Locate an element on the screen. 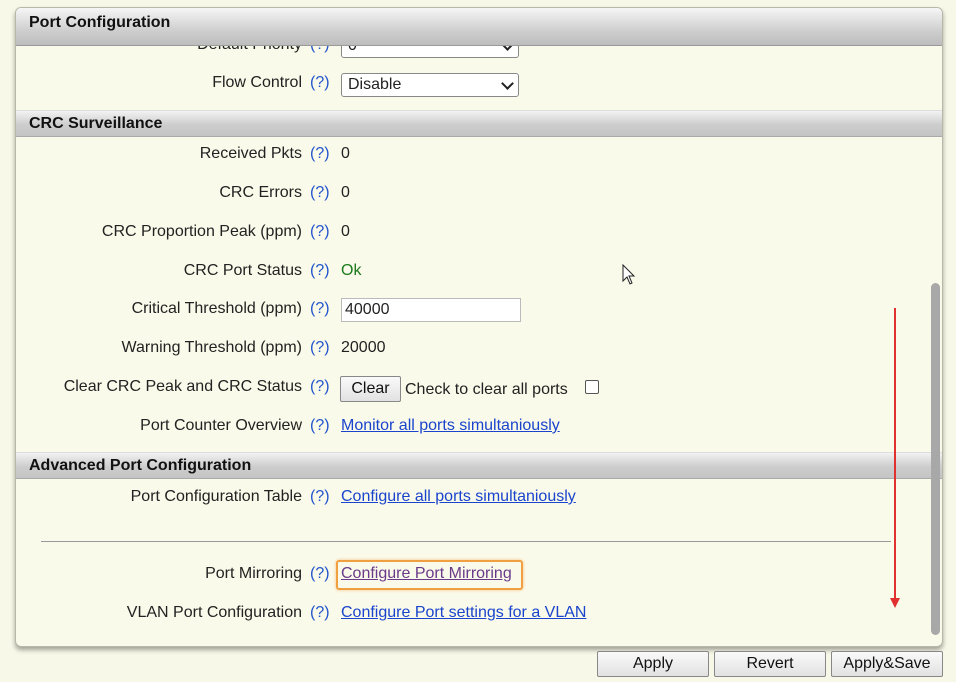 The height and width of the screenshot is (682, 956). received-pkts-label: Received Pkts is located at coordinates (250, 153).